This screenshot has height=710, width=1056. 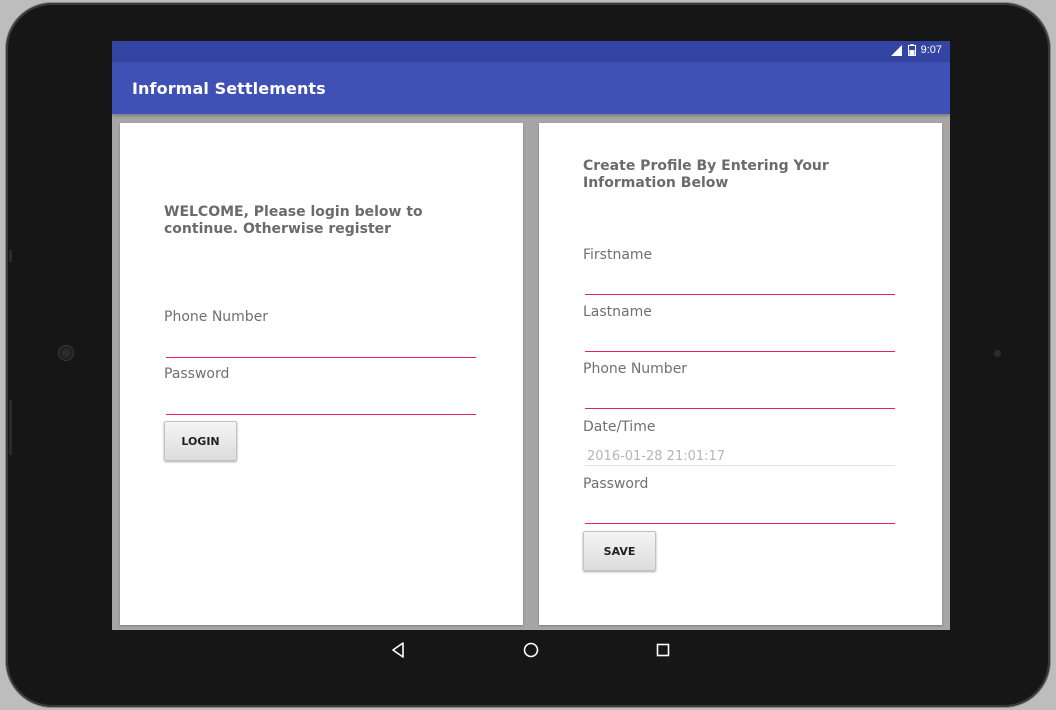 What do you see at coordinates (216, 317) in the screenshot?
I see `login-phone-label: Phone Number` at bounding box center [216, 317].